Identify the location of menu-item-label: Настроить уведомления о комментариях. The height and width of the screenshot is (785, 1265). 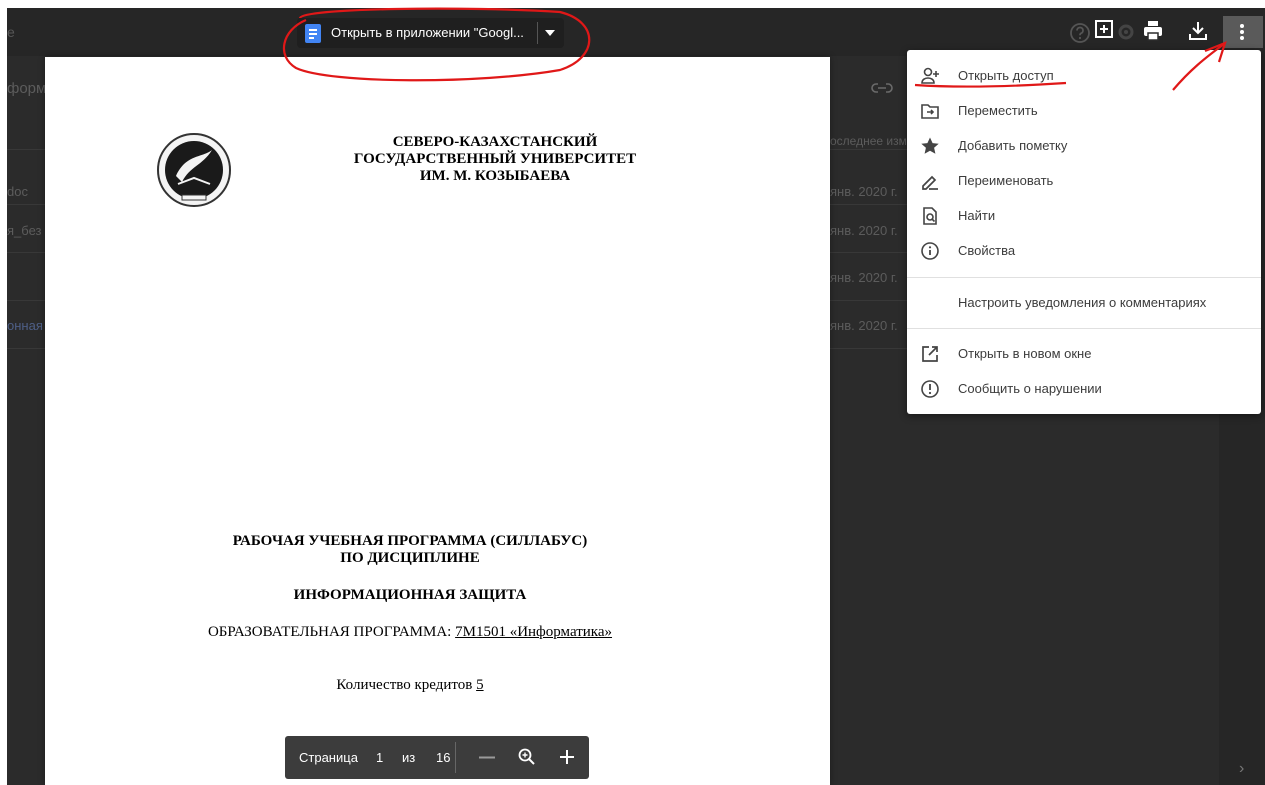
(1082, 302).